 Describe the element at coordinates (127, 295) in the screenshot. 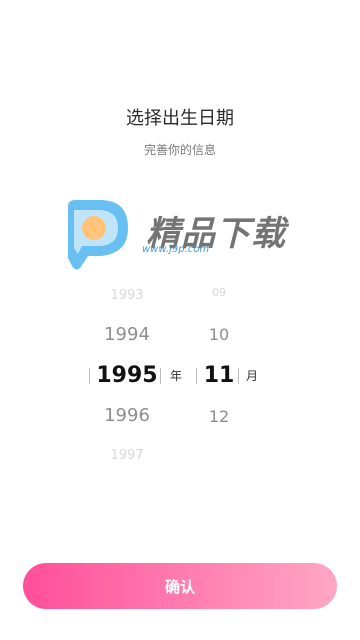

I see `year-option: 1993` at that location.